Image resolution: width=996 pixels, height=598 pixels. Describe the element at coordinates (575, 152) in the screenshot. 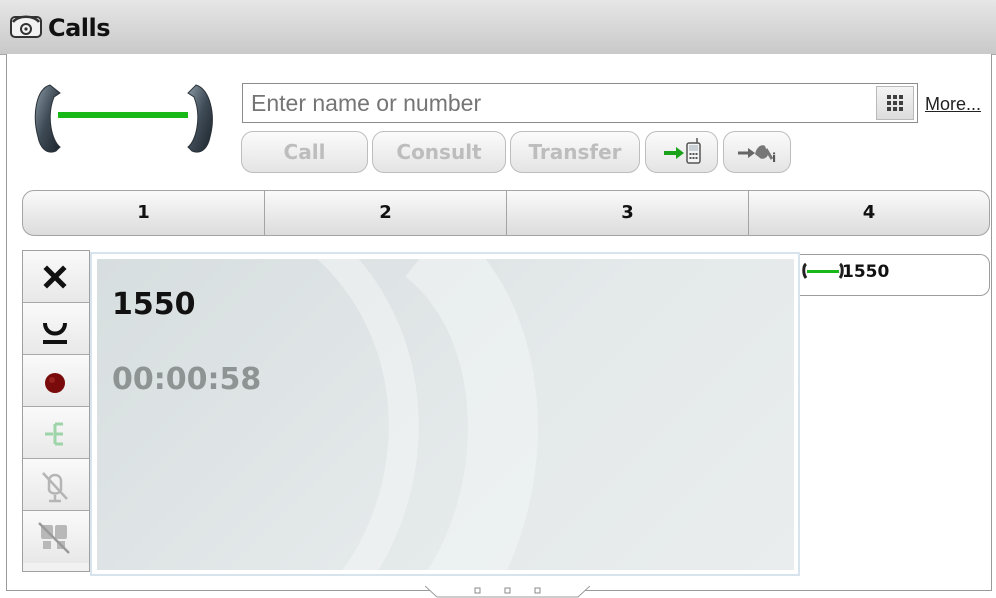

I see `transfer-button: Transfer` at that location.